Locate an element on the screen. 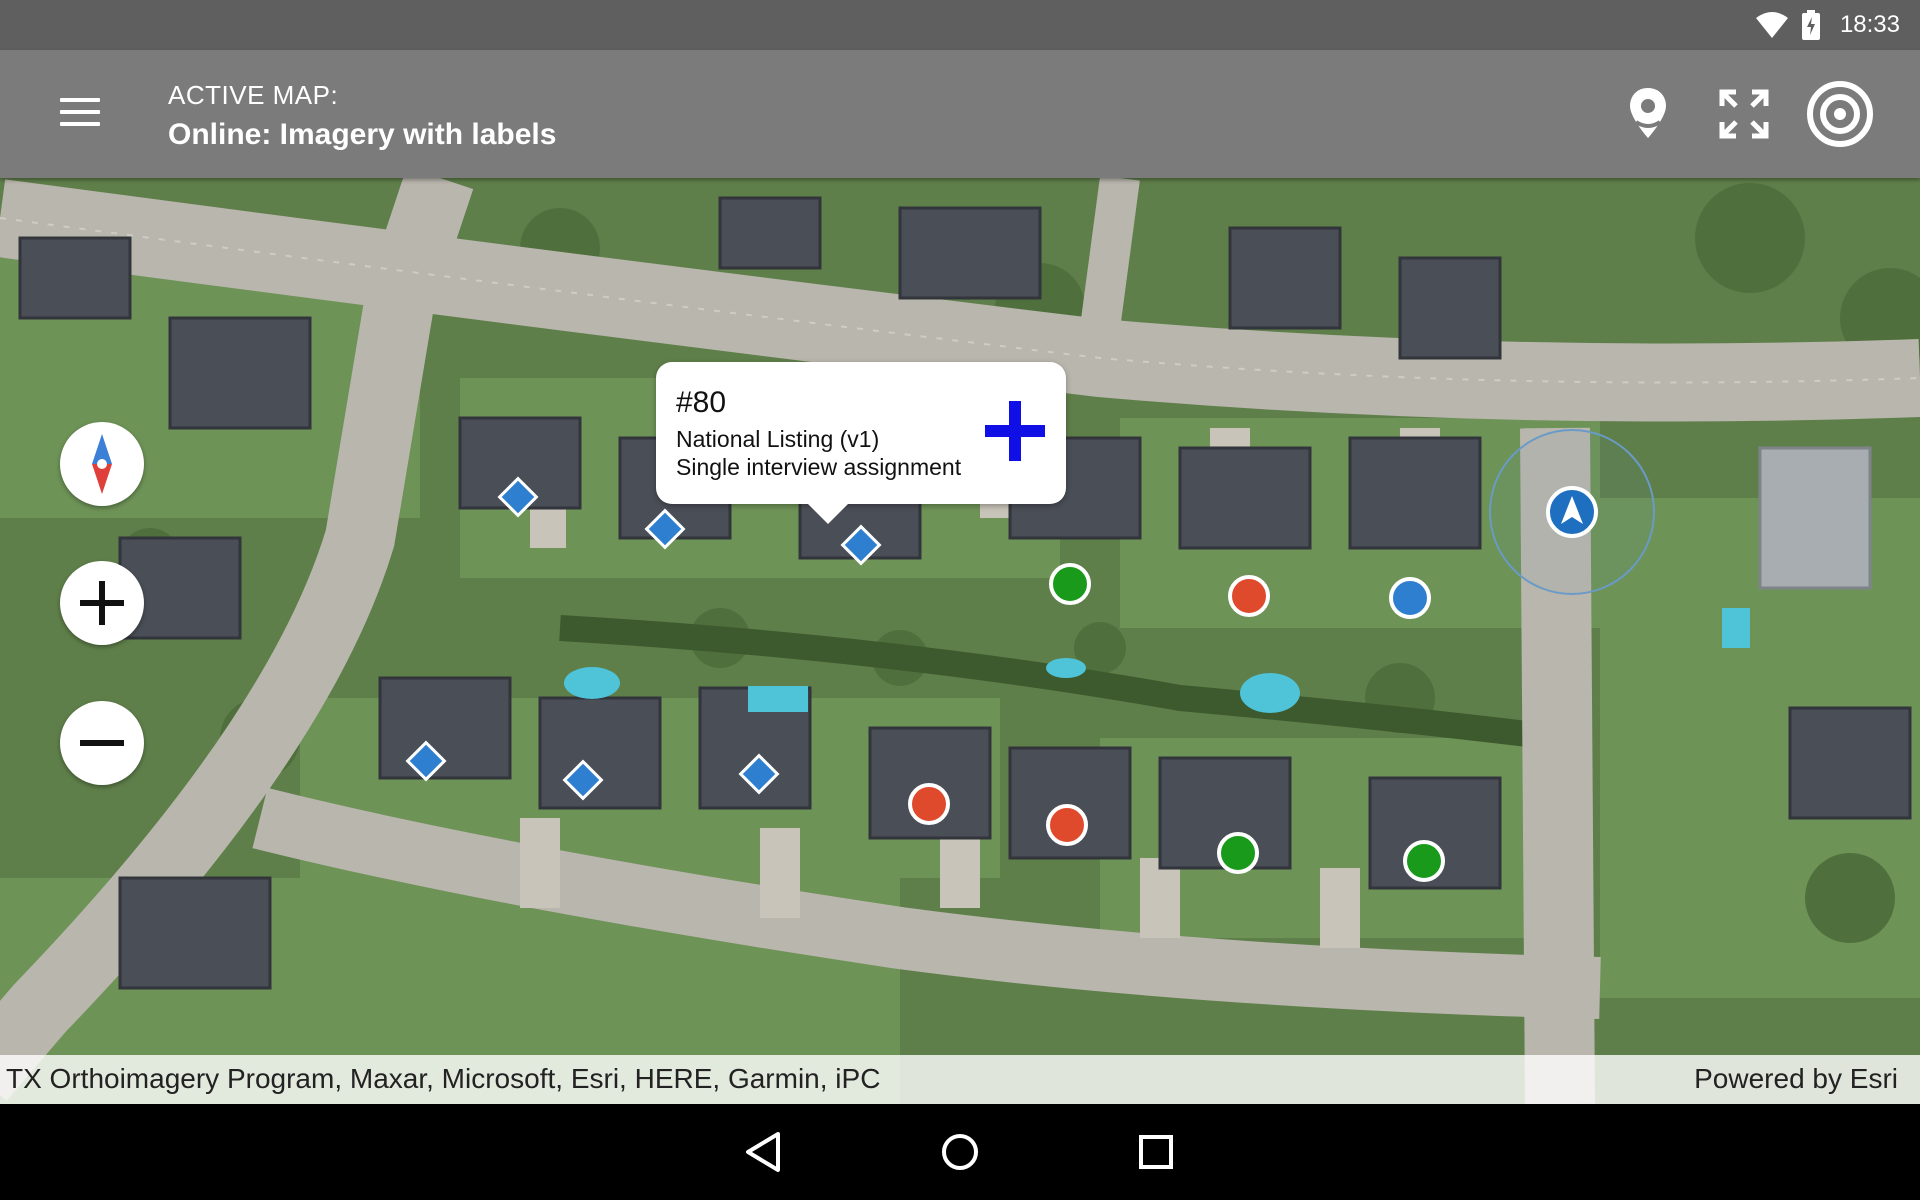 Image resolution: width=1920 pixels, height=1200 pixels. wifi-icon is located at coordinates (1772, 25).